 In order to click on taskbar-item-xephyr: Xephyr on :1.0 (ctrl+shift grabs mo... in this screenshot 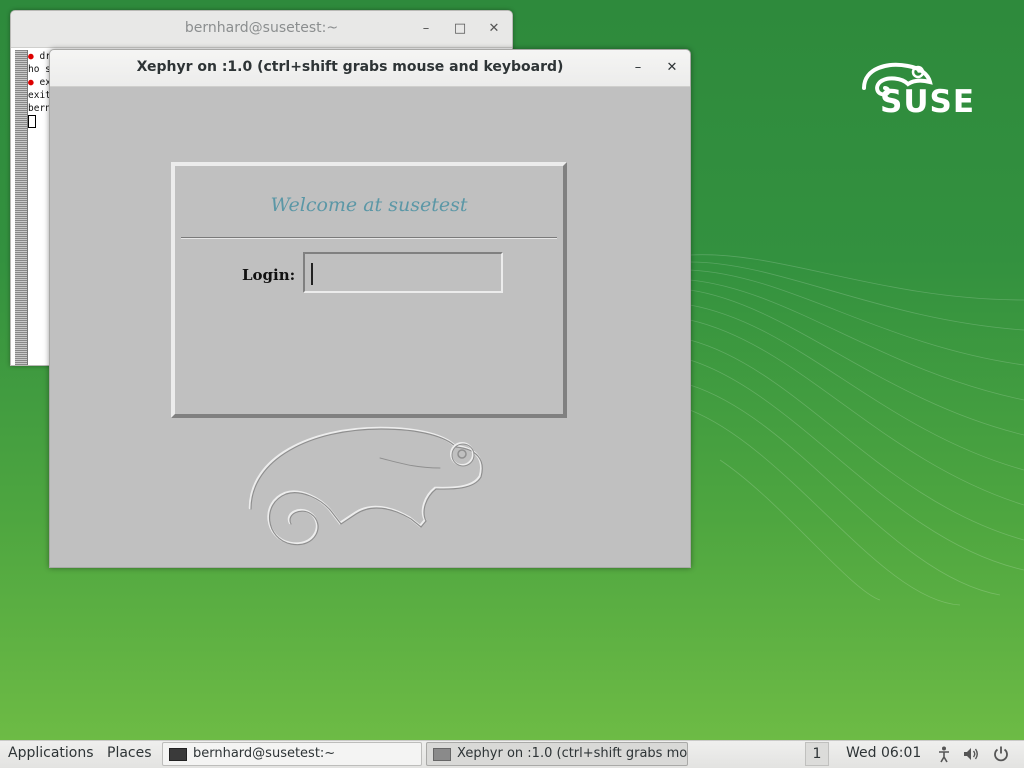, I will do `click(557, 754)`.